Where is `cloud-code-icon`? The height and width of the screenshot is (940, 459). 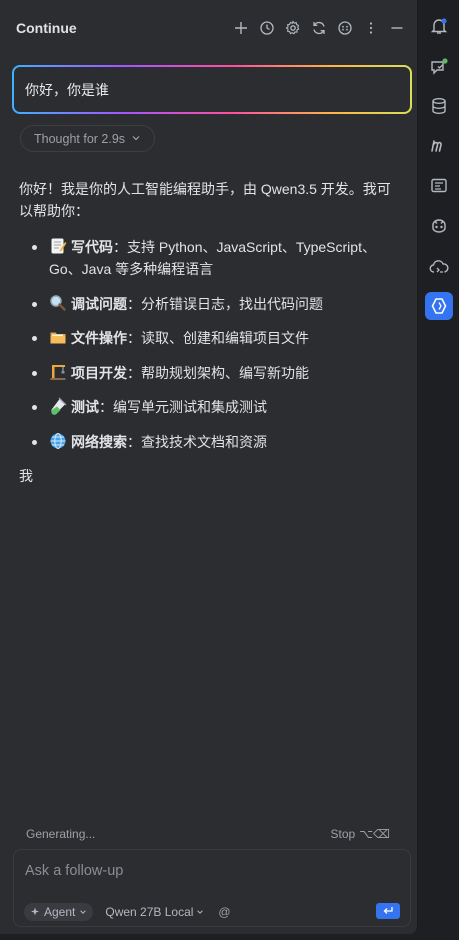
cloud-code-icon is located at coordinates (439, 267).